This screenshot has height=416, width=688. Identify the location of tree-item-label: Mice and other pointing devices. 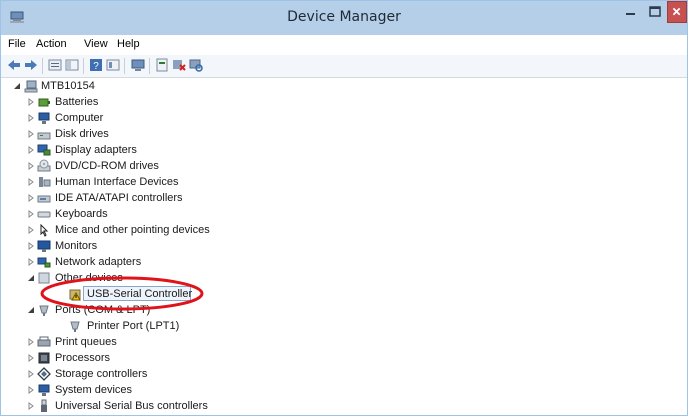
(132, 230).